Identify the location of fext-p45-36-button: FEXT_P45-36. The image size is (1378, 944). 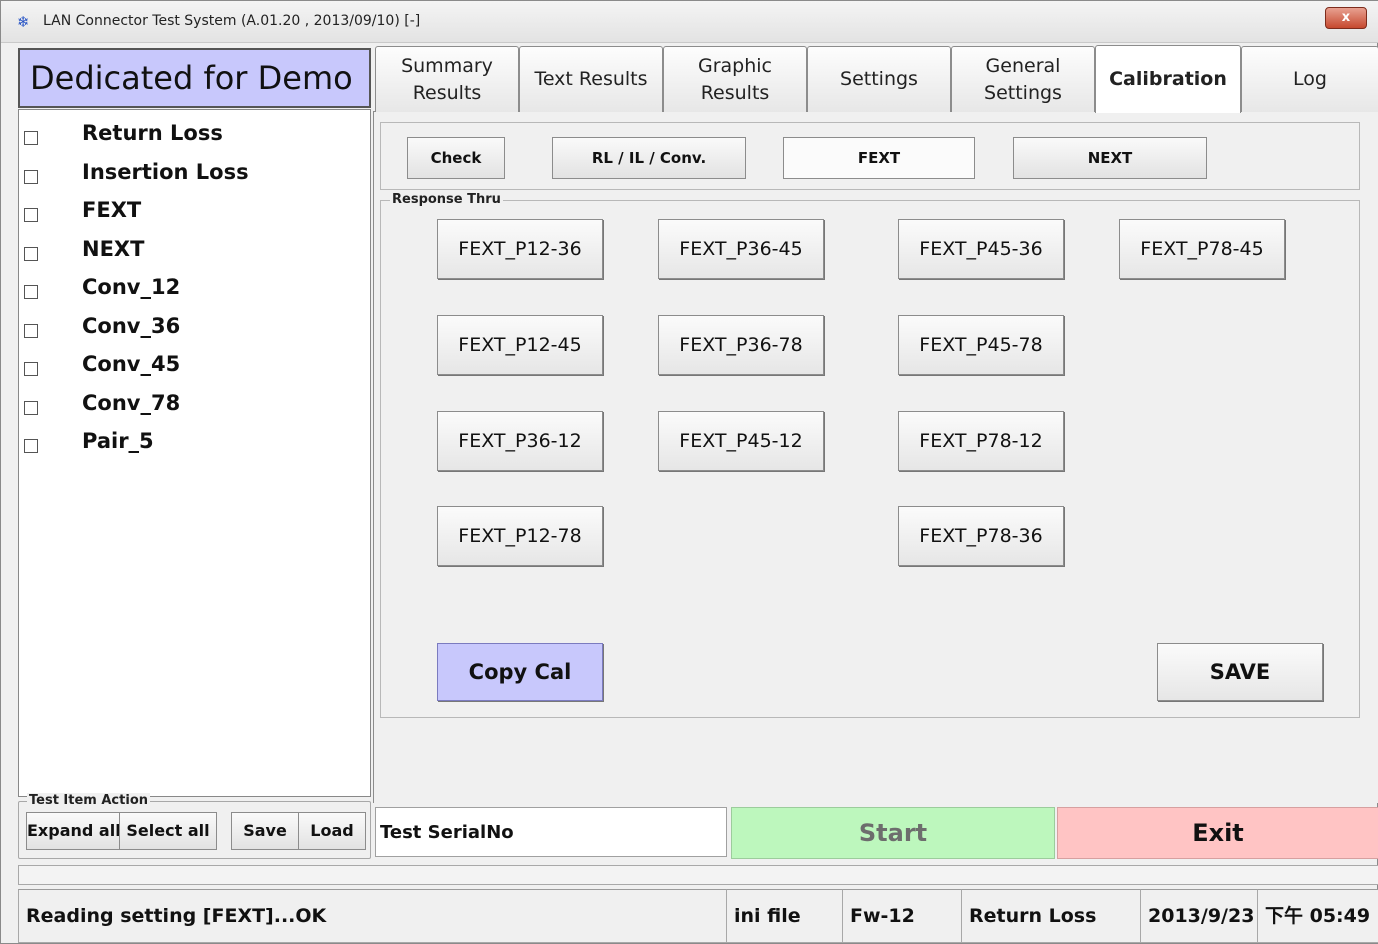
(981, 249).